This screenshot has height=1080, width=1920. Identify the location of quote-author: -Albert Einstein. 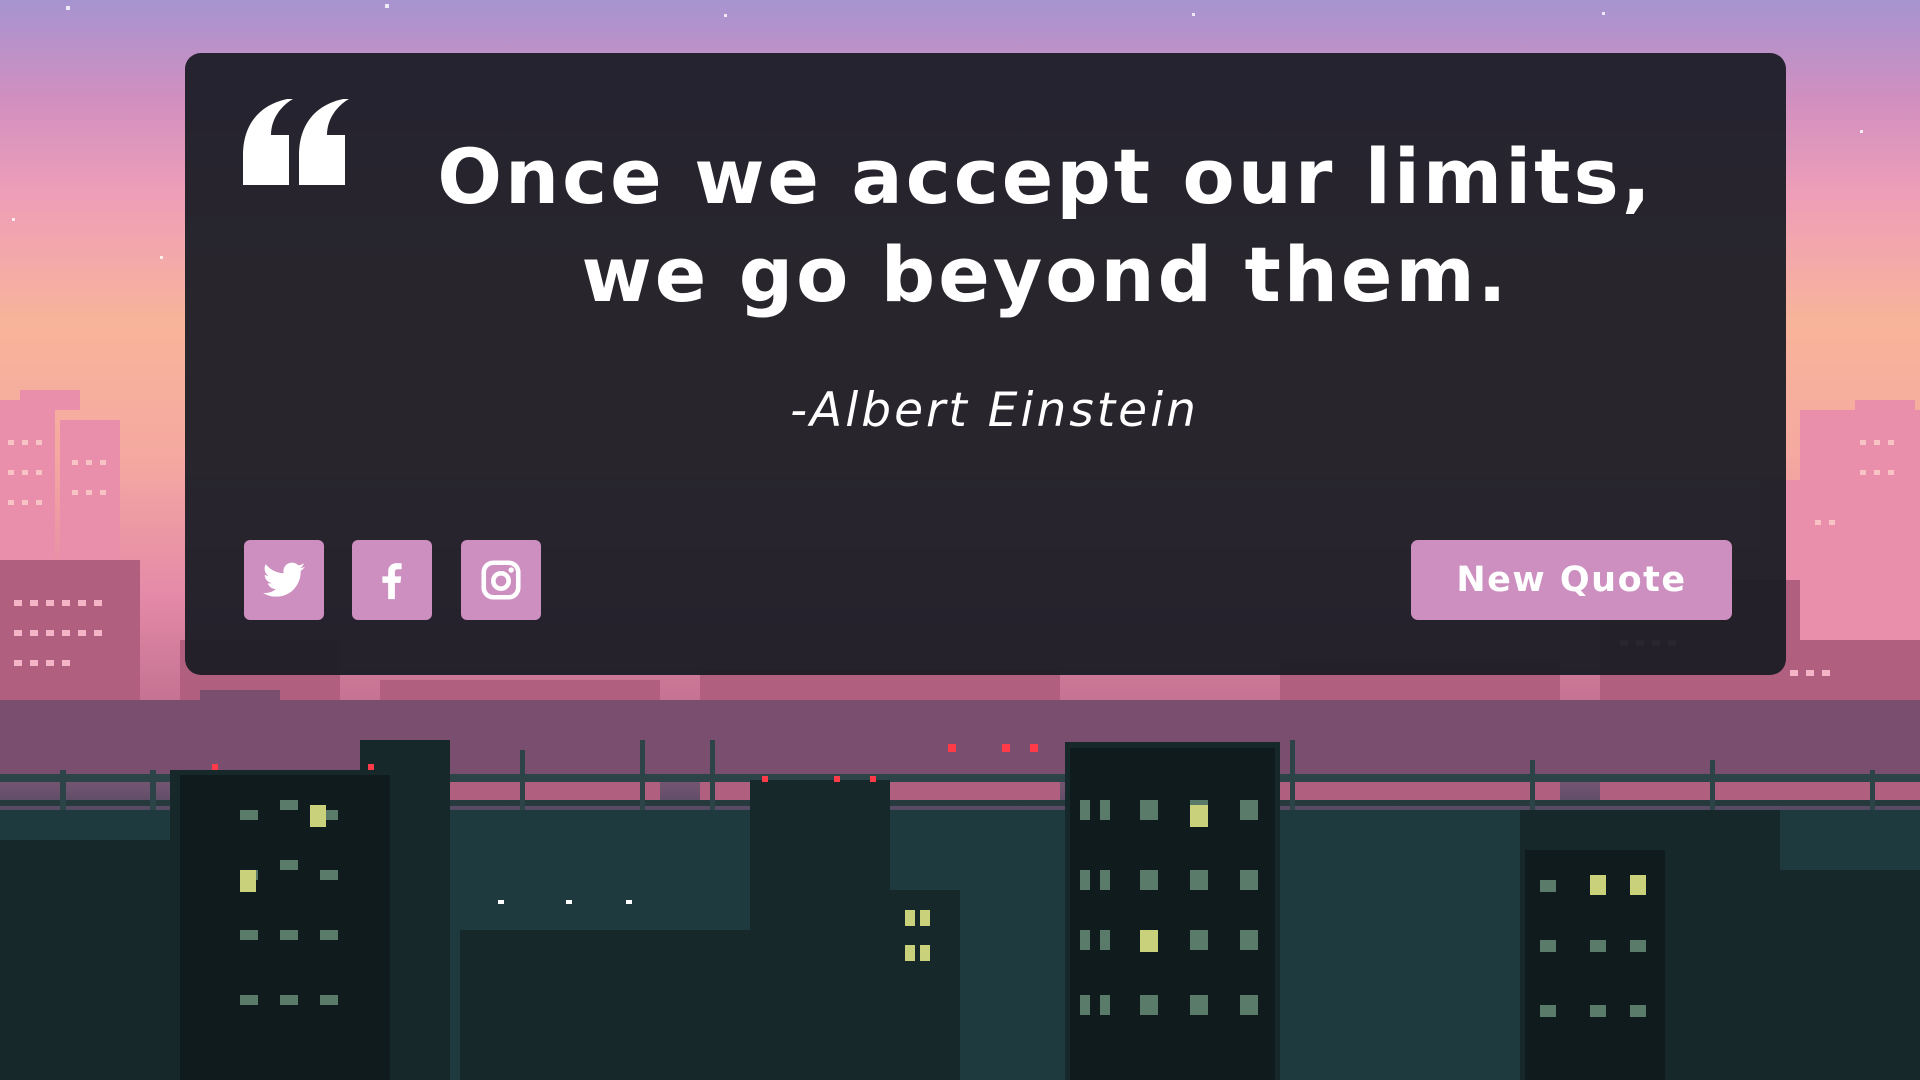
(994, 410).